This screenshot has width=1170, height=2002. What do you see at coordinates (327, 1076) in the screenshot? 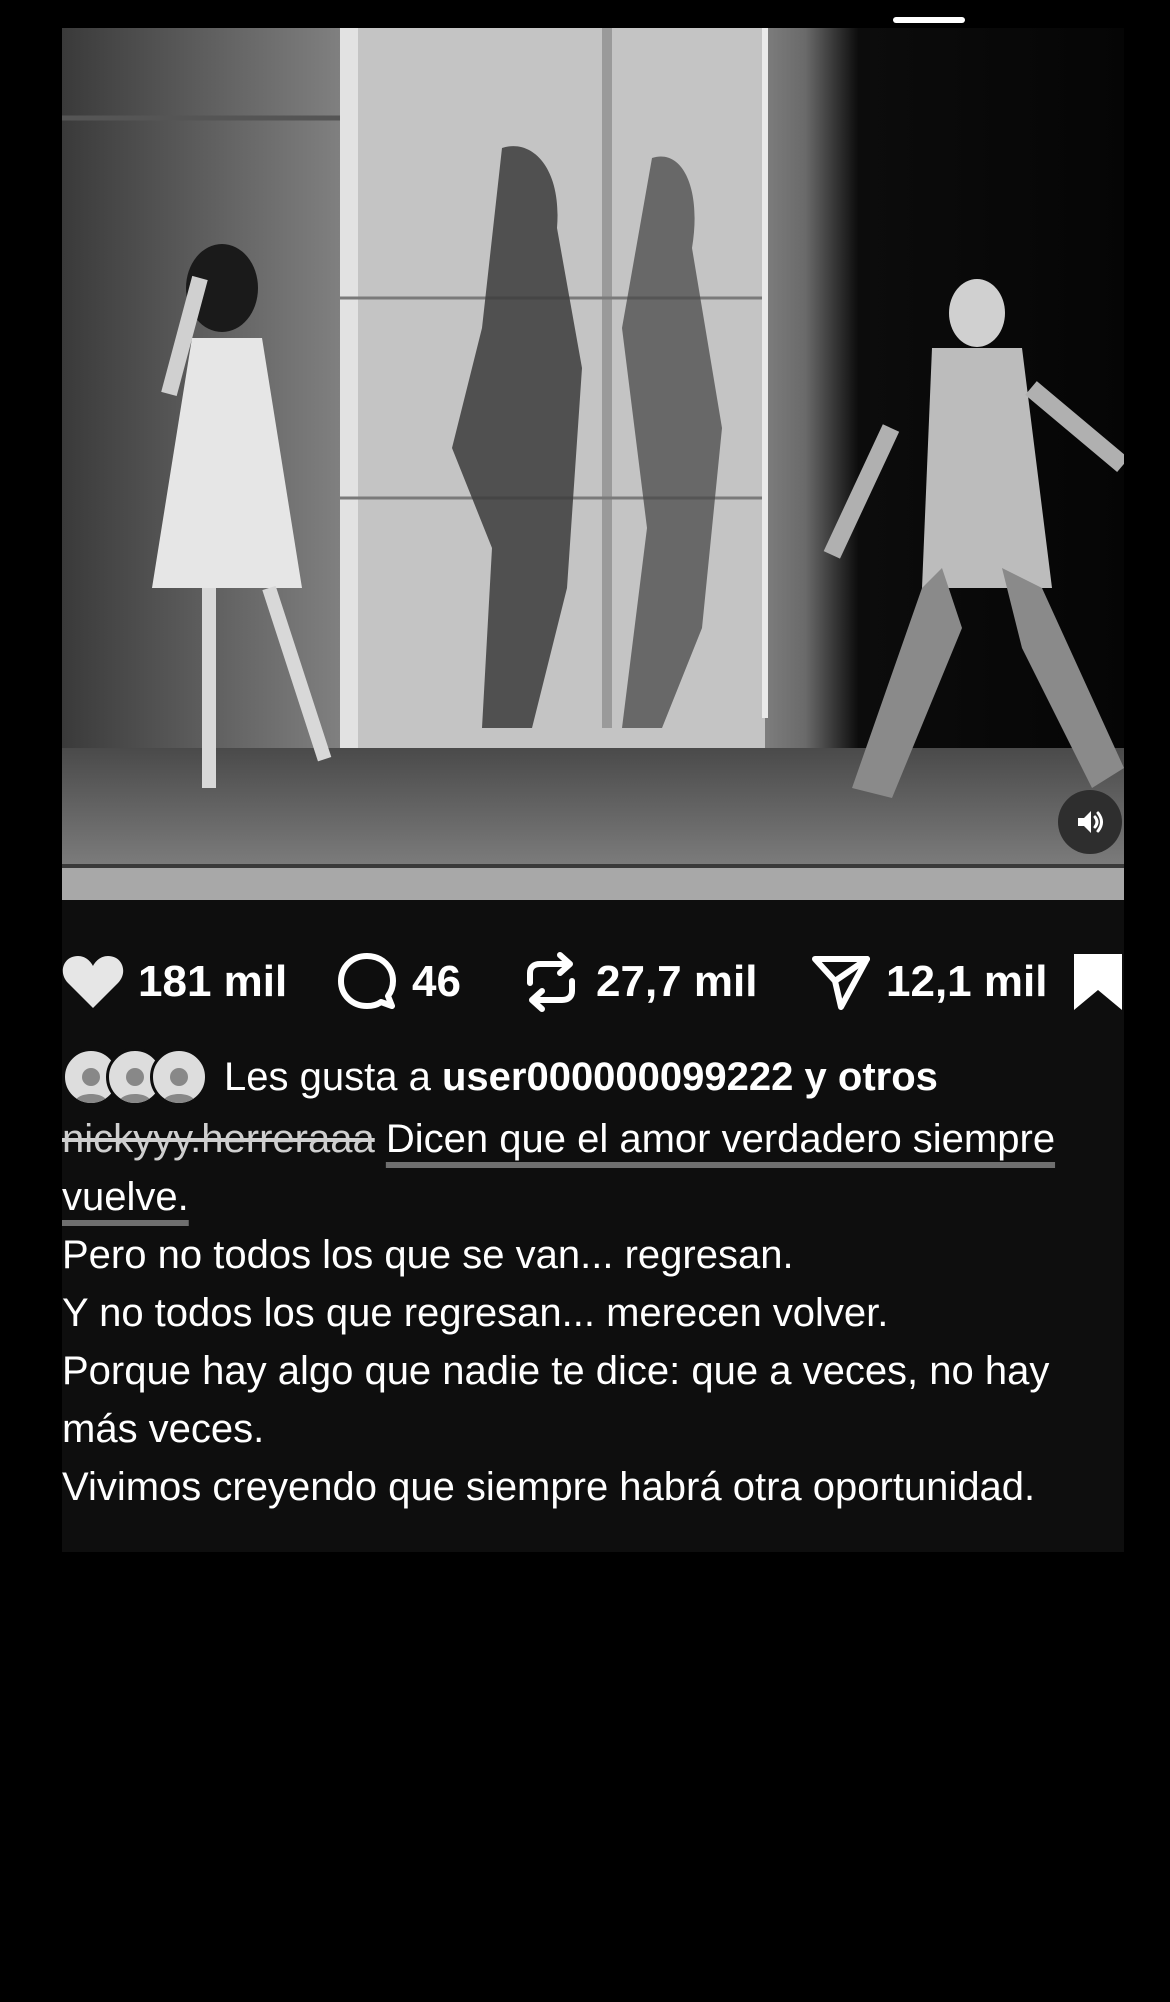
I see `liked-by-prefix: Les gusta a` at bounding box center [327, 1076].